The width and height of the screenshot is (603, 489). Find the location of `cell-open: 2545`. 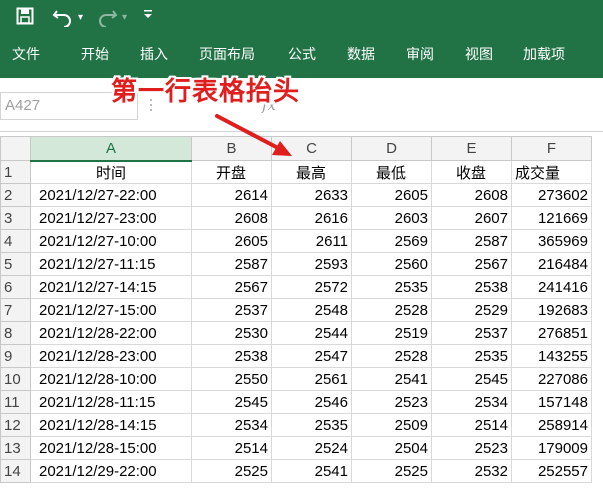

cell-open: 2545 is located at coordinates (231, 402).